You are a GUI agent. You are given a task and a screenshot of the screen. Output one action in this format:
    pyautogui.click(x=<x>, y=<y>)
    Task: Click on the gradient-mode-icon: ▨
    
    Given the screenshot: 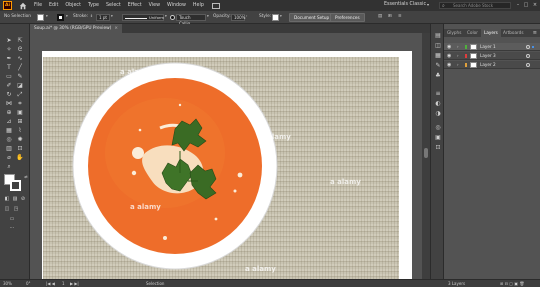 What is the action you would take?
    pyautogui.click(x=15, y=199)
    